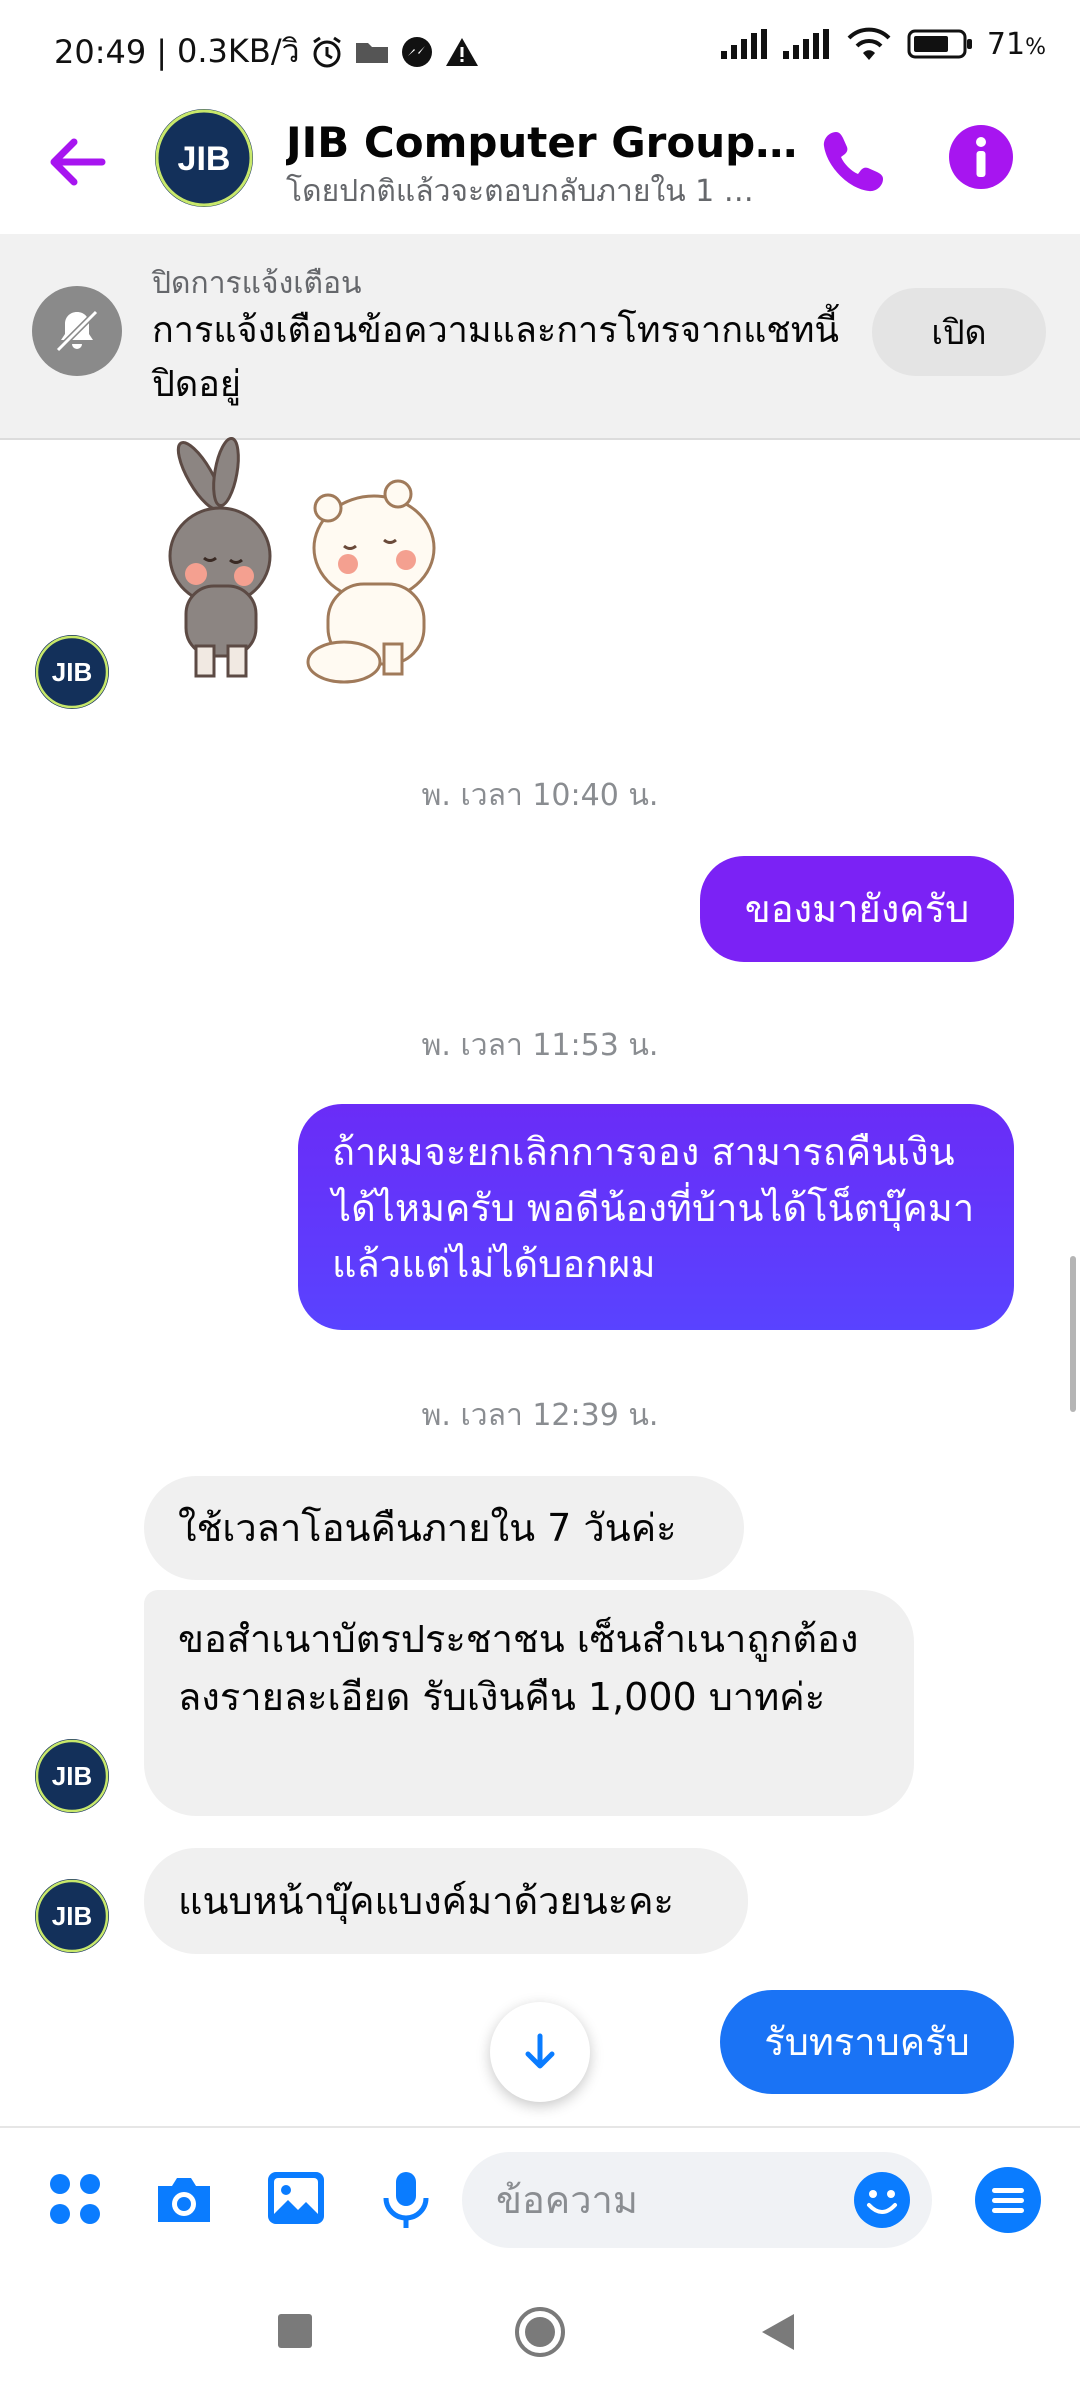  What do you see at coordinates (540, 48) in the screenshot?
I see `status-bar: 20:49 | 0.3KB/วิ 71%` at bounding box center [540, 48].